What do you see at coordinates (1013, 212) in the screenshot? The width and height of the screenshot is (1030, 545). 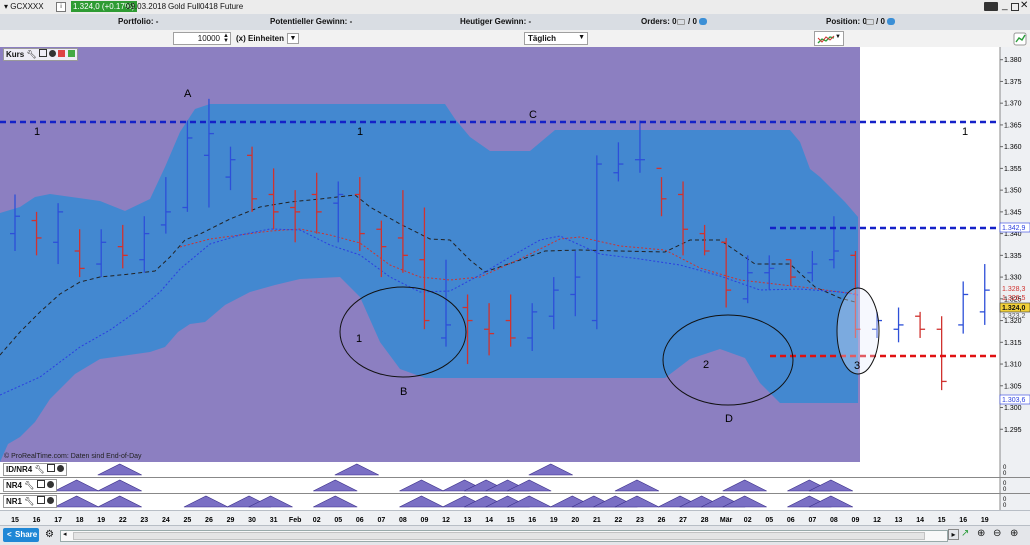 I see `y-tick-label: 1.345` at bounding box center [1013, 212].